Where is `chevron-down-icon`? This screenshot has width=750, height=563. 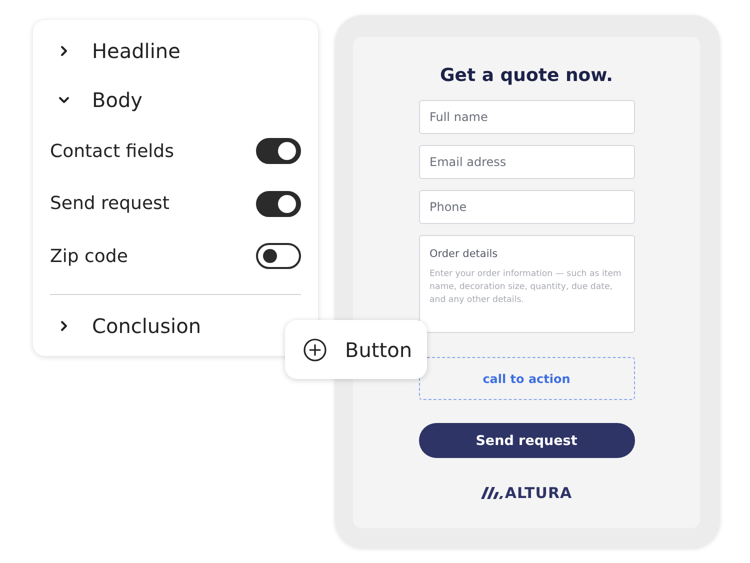 chevron-down-icon is located at coordinates (64, 100).